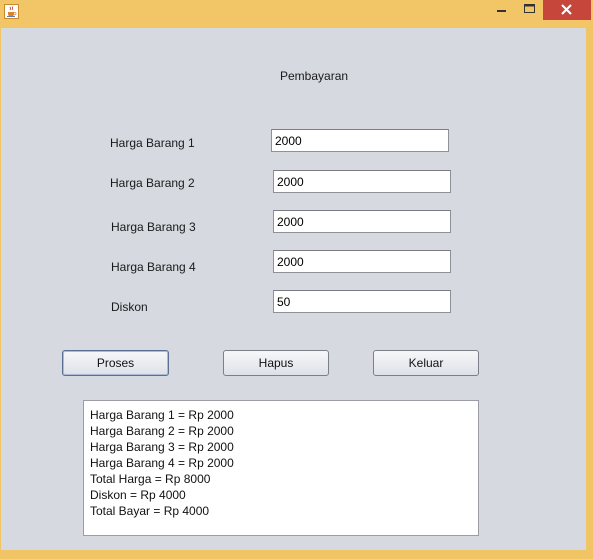 This screenshot has height=559, width=593. I want to click on hapus-button: Hapus, so click(276, 363).